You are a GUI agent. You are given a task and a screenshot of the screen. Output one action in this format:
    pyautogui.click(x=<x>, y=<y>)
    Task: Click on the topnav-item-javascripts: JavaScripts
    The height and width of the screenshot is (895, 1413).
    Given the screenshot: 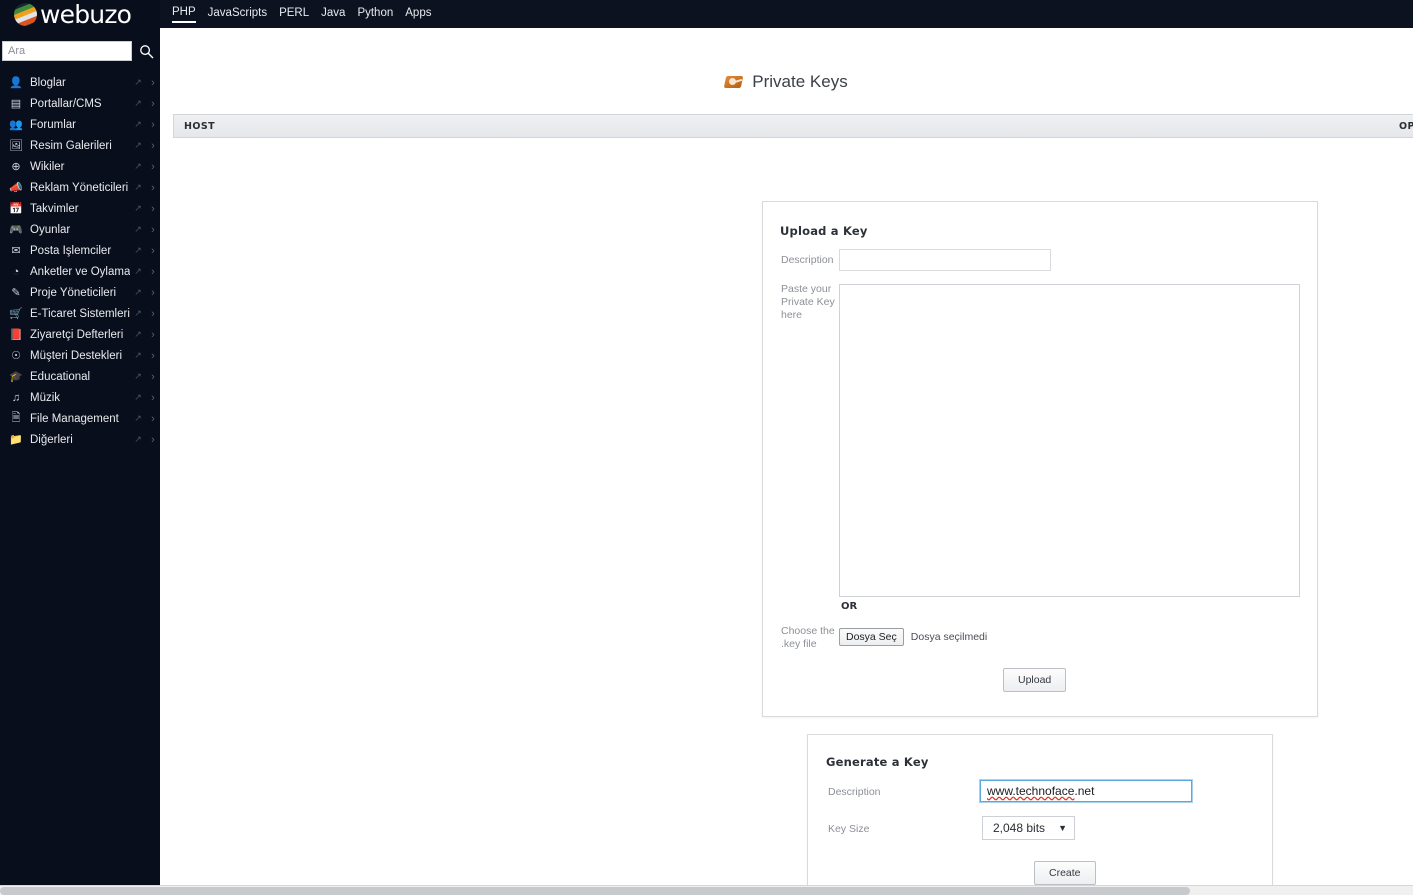 What is the action you would take?
    pyautogui.click(x=237, y=14)
    